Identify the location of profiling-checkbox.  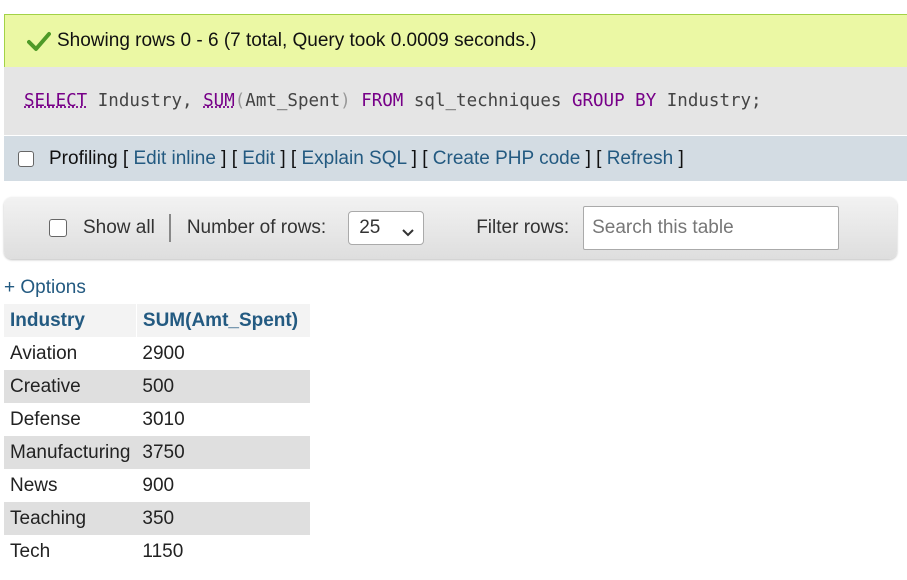
(26, 158).